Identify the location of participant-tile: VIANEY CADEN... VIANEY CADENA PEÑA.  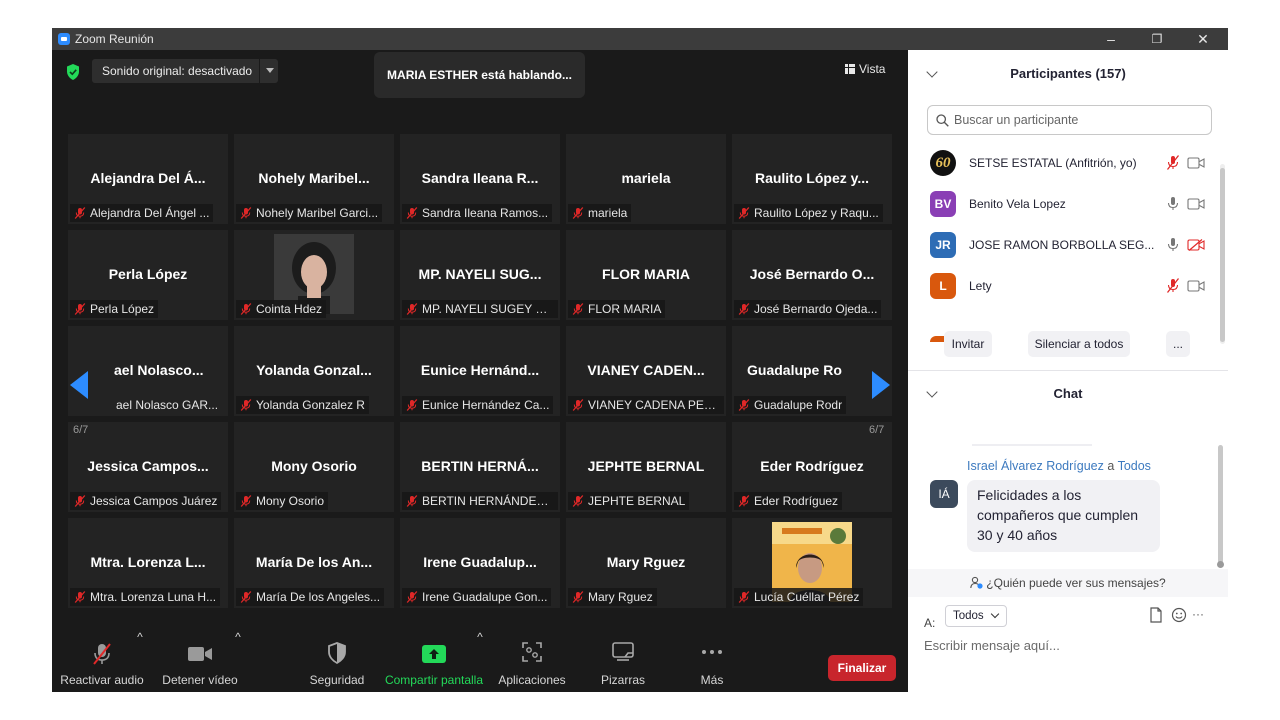
(646, 371).